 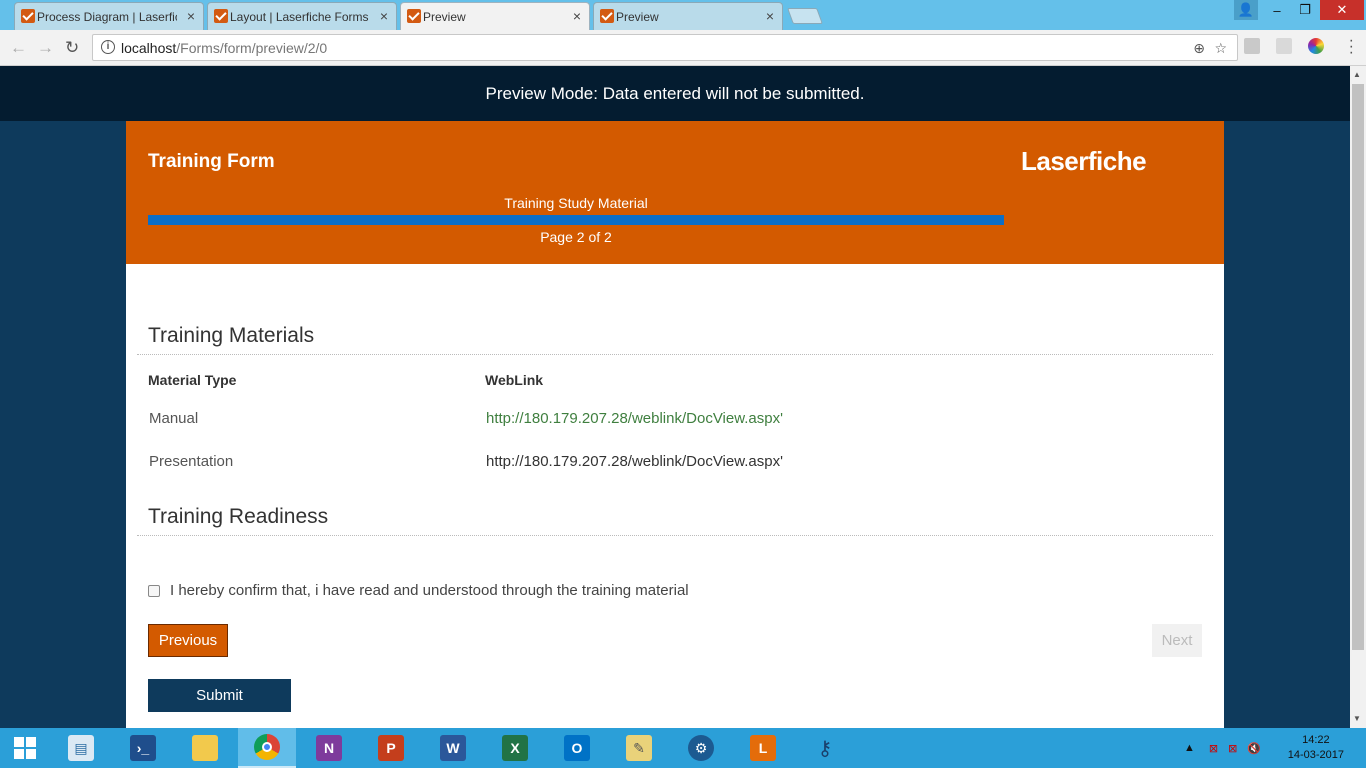 I want to click on powerpoint-icon: P, so click(x=391, y=748).